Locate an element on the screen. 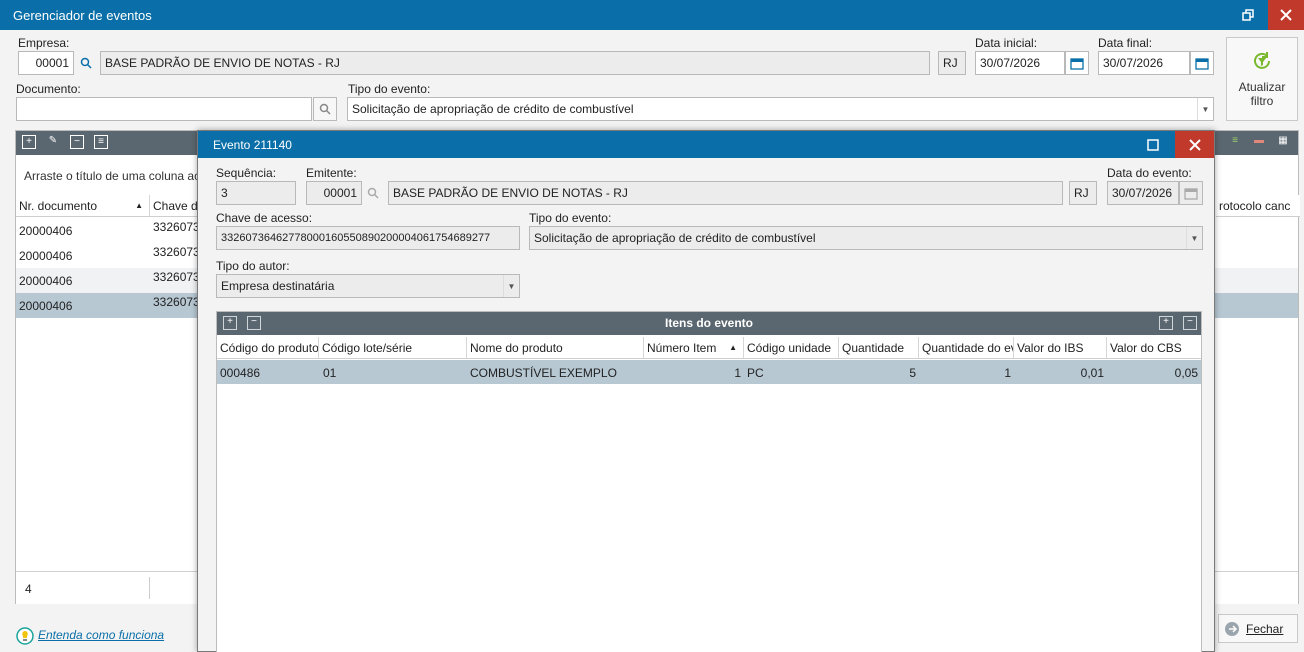 The width and height of the screenshot is (1304, 652). refresh-label-line1: Atualizar is located at coordinates (1262, 87).